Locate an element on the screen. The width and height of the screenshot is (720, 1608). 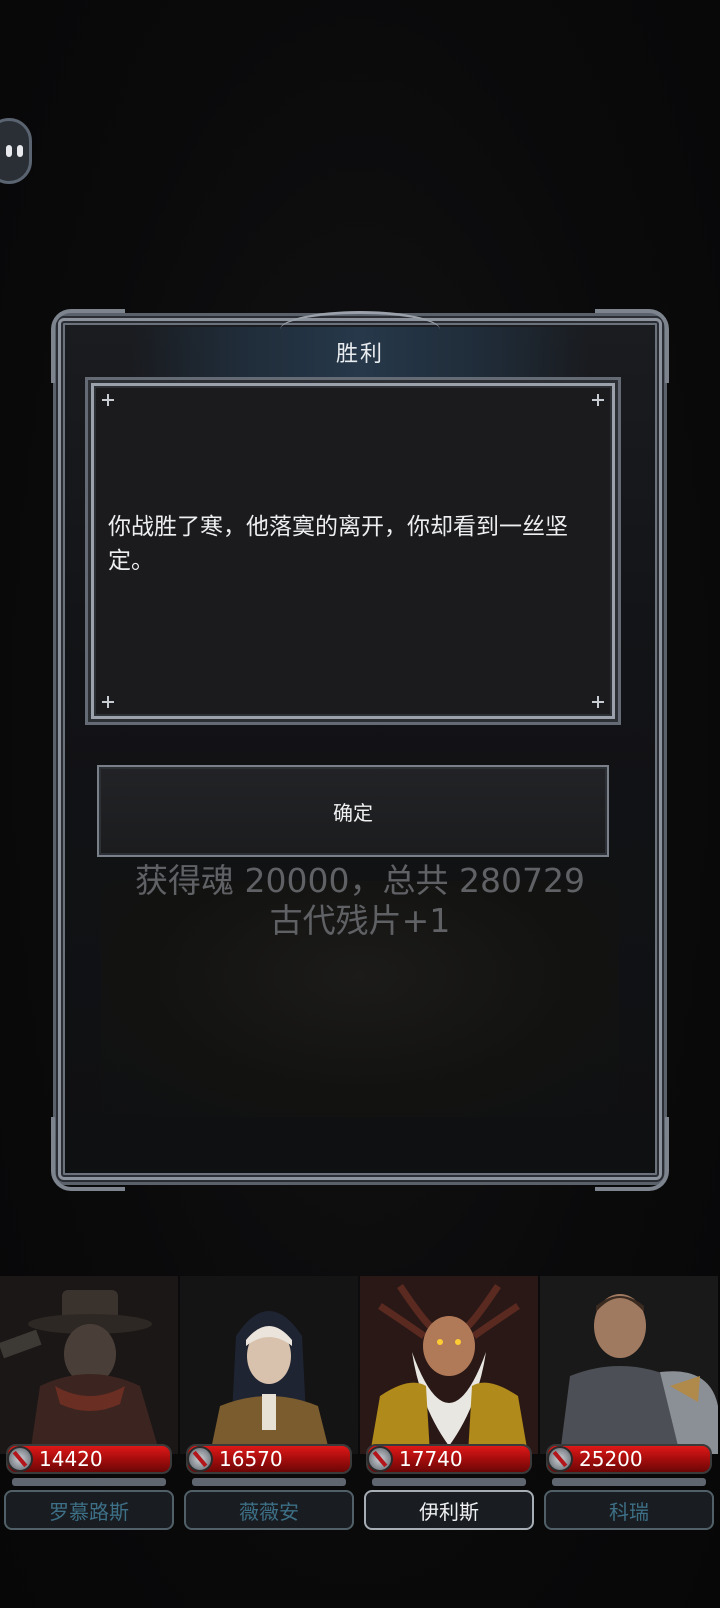
hp-bar: 25200 is located at coordinates (629, 1459).